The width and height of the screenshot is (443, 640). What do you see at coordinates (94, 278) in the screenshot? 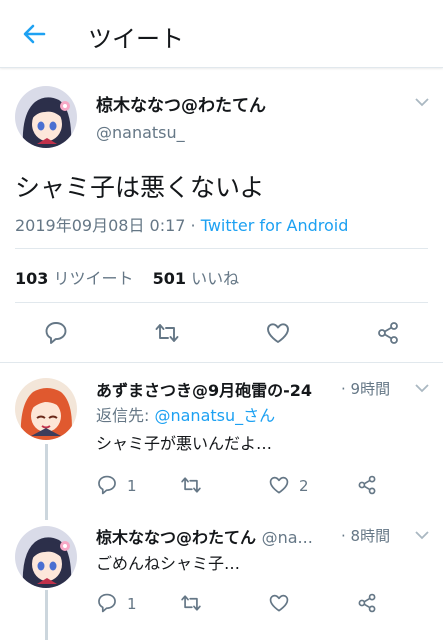
I see `retweet-label: リツイート` at bounding box center [94, 278].